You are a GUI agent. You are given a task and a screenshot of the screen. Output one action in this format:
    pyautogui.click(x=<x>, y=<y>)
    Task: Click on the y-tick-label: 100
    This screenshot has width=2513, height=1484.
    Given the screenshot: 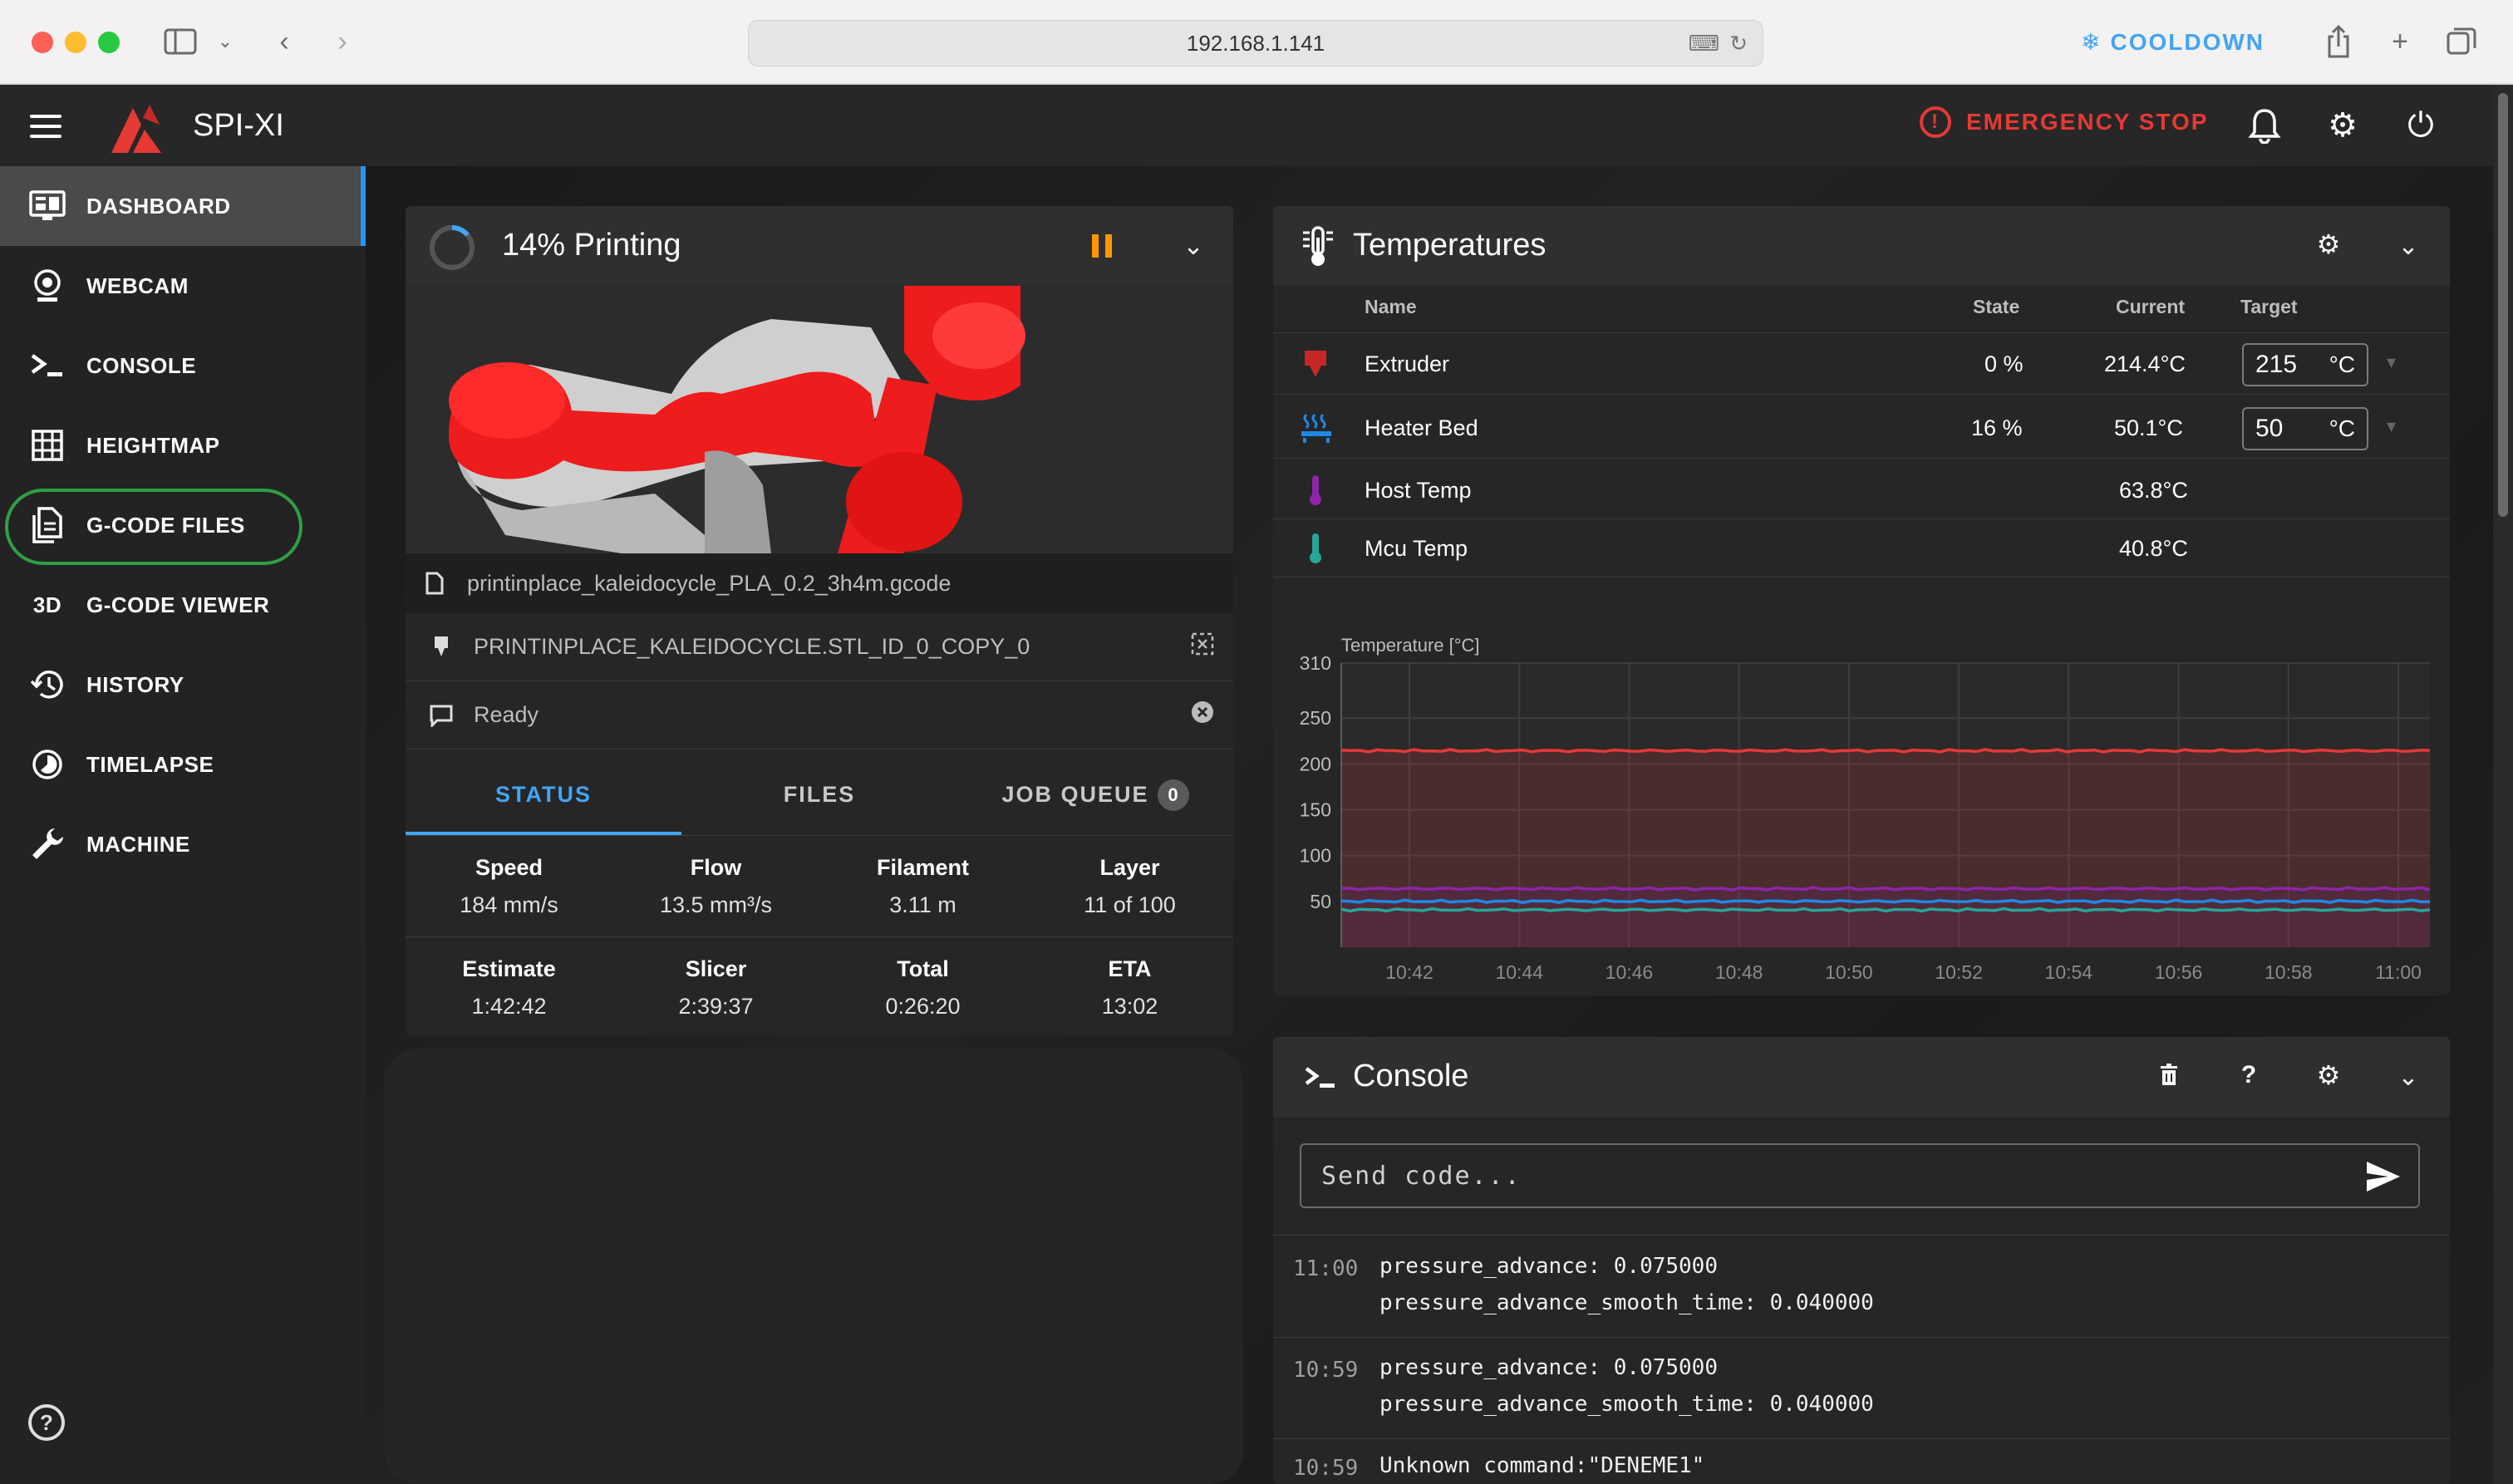 What is the action you would take?
    pyautogui.click(x=1315, y=856)
    